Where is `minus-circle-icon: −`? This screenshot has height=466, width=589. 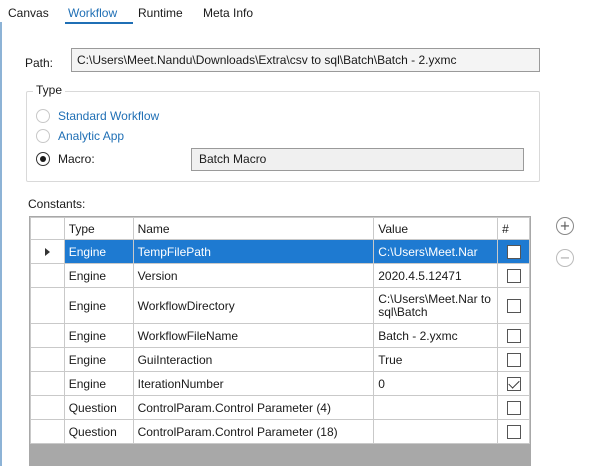 minus-circle-icon: − is located at coordinates (565, 258).